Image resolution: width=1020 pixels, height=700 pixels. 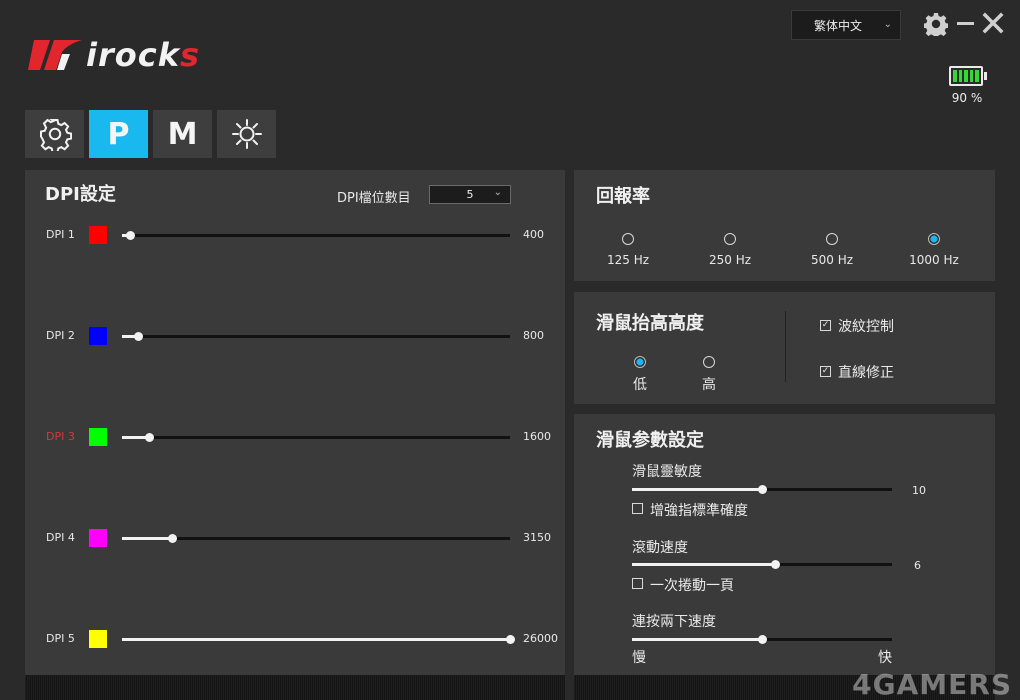 I want to click on scroll-speed-value: 6, so click(x=917, y=565).